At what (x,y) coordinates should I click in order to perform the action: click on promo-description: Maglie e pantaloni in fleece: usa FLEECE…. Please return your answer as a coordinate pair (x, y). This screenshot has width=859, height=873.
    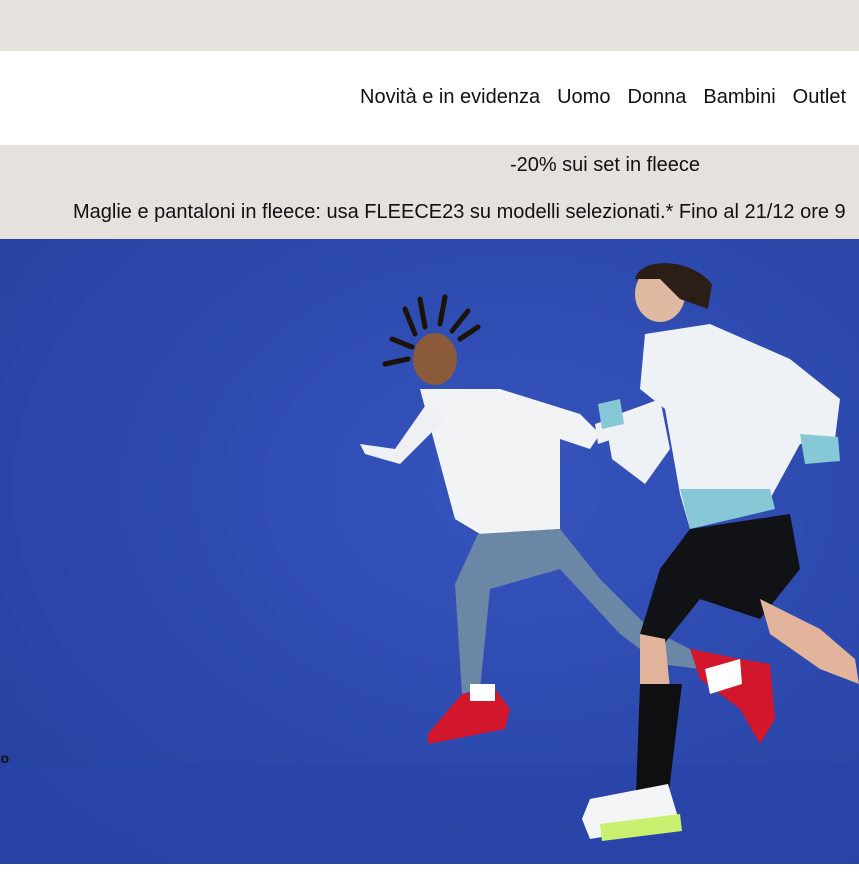
    Looking at the image, I should click on (459, 212).